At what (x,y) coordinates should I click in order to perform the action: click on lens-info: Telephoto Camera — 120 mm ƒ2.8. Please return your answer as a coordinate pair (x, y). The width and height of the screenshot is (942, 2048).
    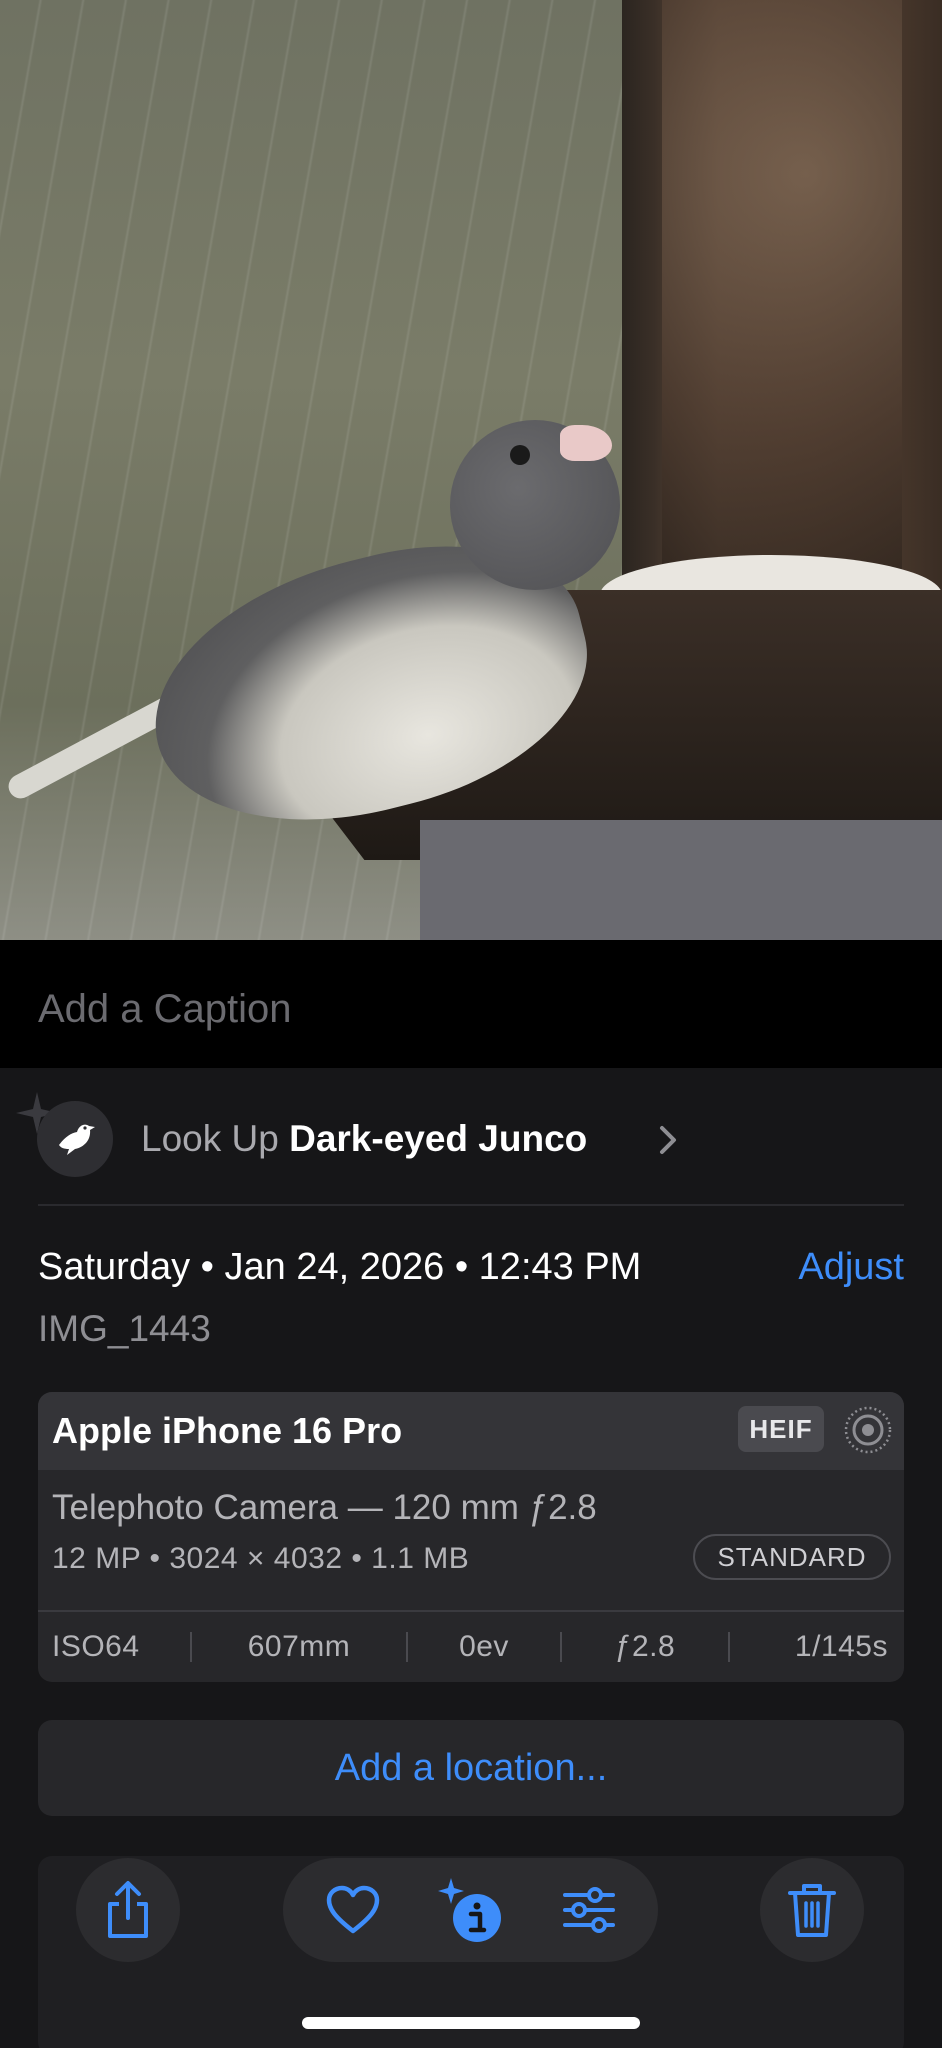
    Looking at the image, I should click on (324, 1507).